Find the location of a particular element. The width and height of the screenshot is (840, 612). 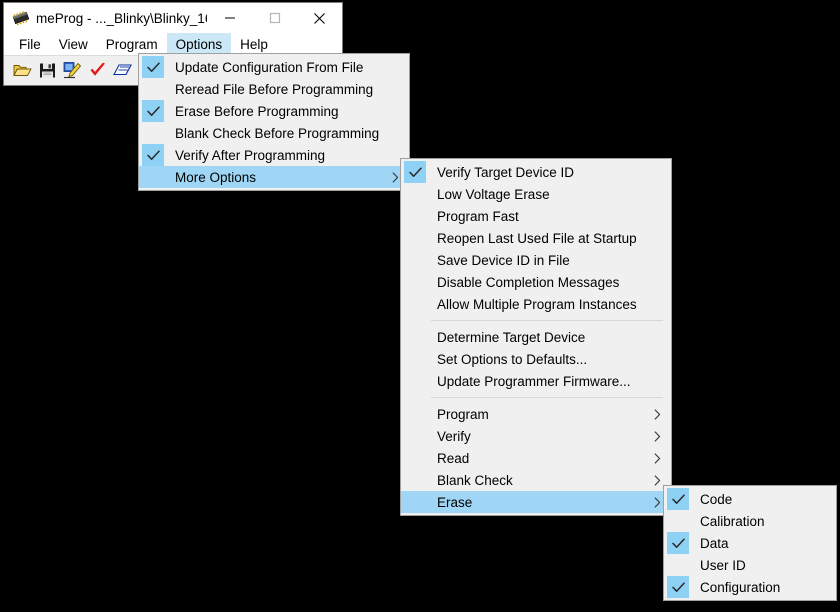

menu-item-user-id: User ID is located at coordinates (750, 565).